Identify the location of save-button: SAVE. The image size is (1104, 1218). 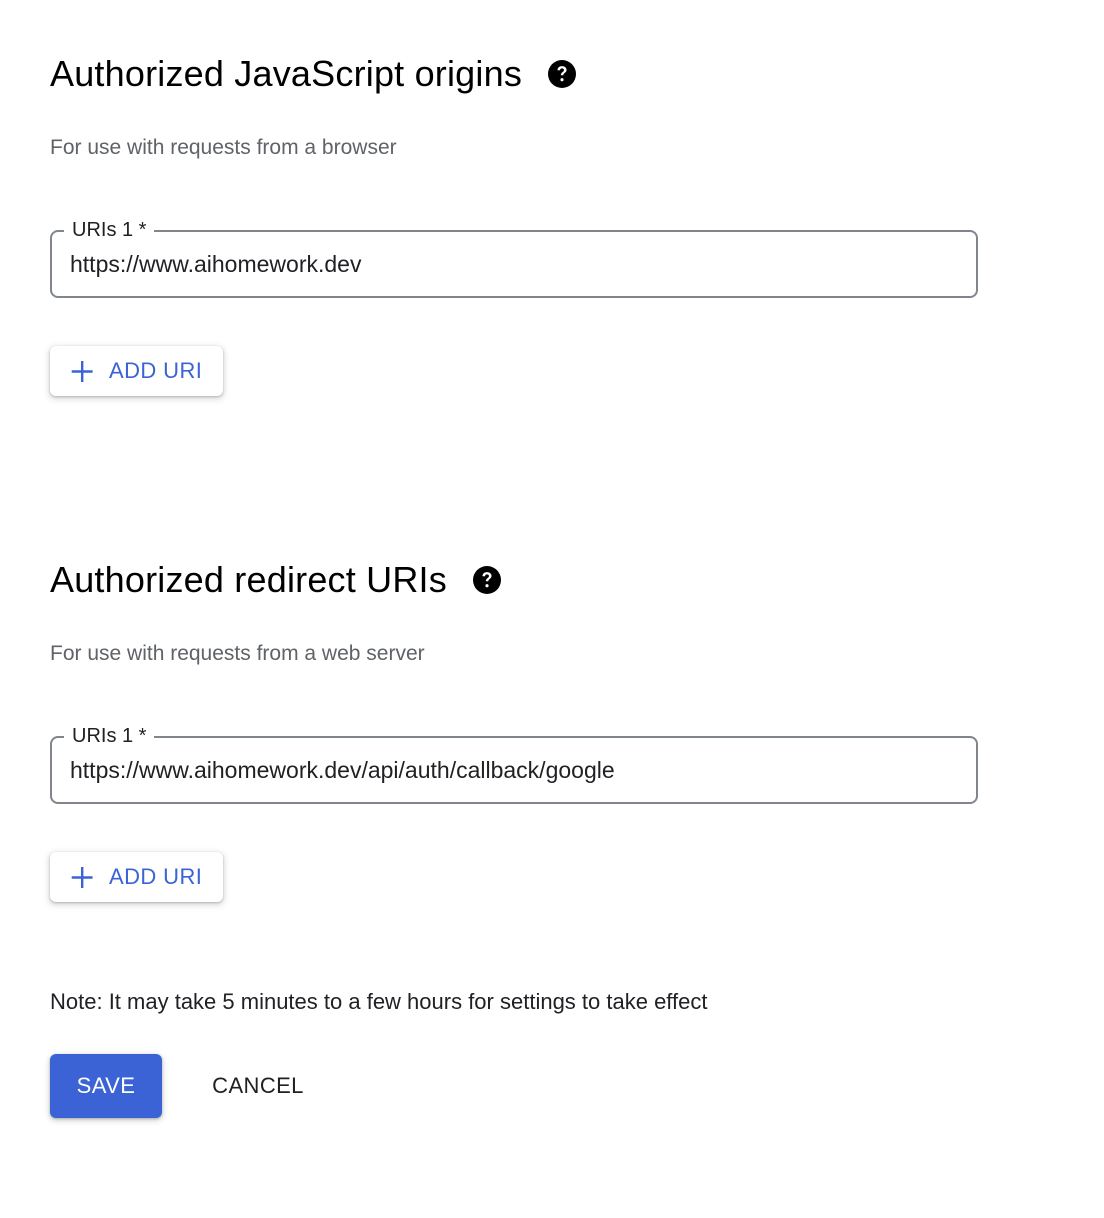
(106, 1086).